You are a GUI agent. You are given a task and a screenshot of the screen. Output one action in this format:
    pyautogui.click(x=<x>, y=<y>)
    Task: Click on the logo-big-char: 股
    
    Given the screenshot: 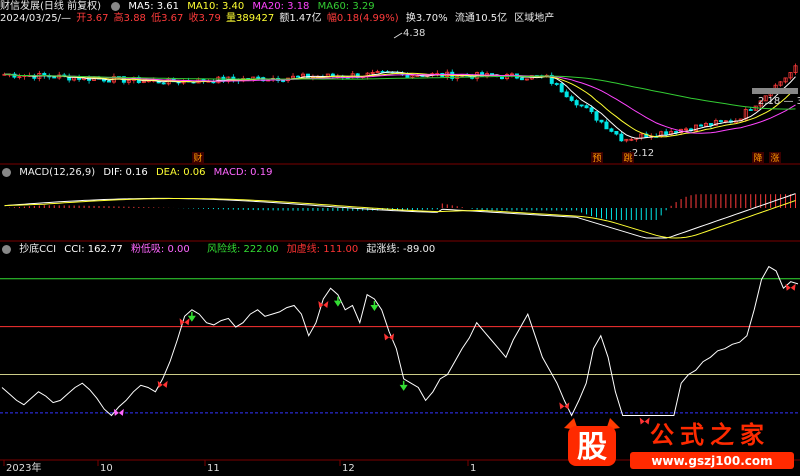 What is the action you would take?
    pyautogui.click(x=592, y=447)
    